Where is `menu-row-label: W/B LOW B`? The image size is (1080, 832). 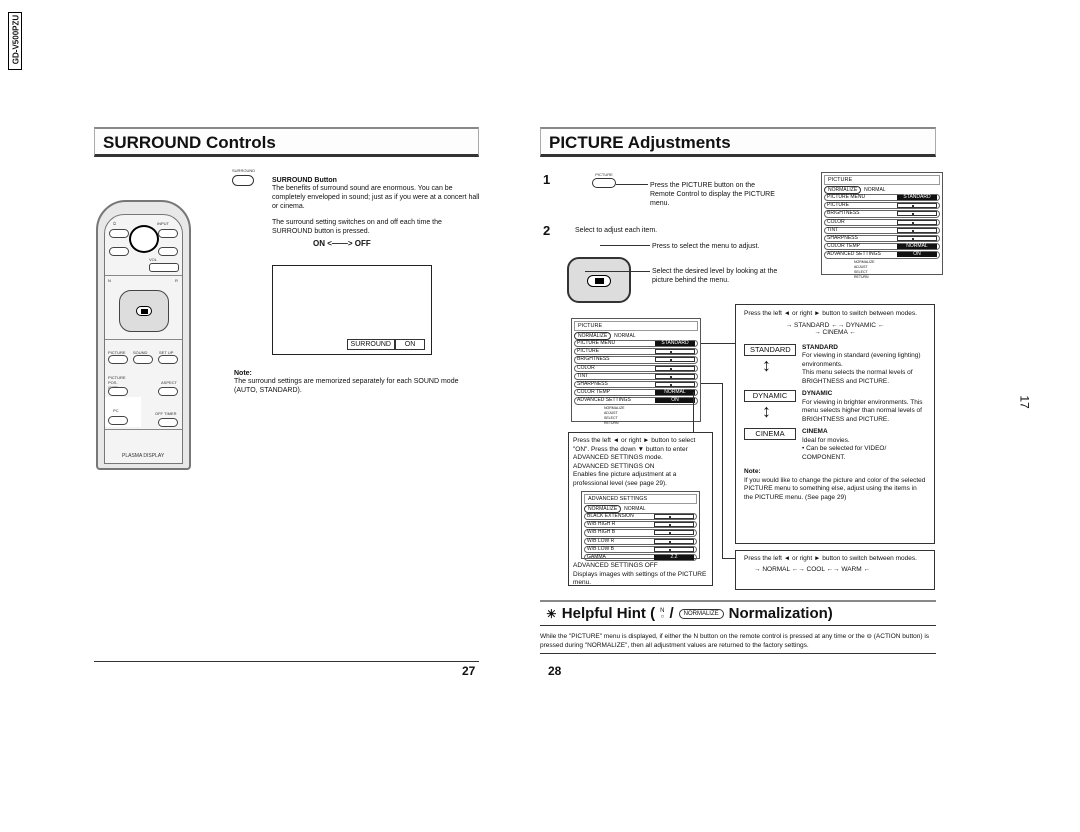
menu-row-label: W/B LOW B is located at coordinates (600, 548).